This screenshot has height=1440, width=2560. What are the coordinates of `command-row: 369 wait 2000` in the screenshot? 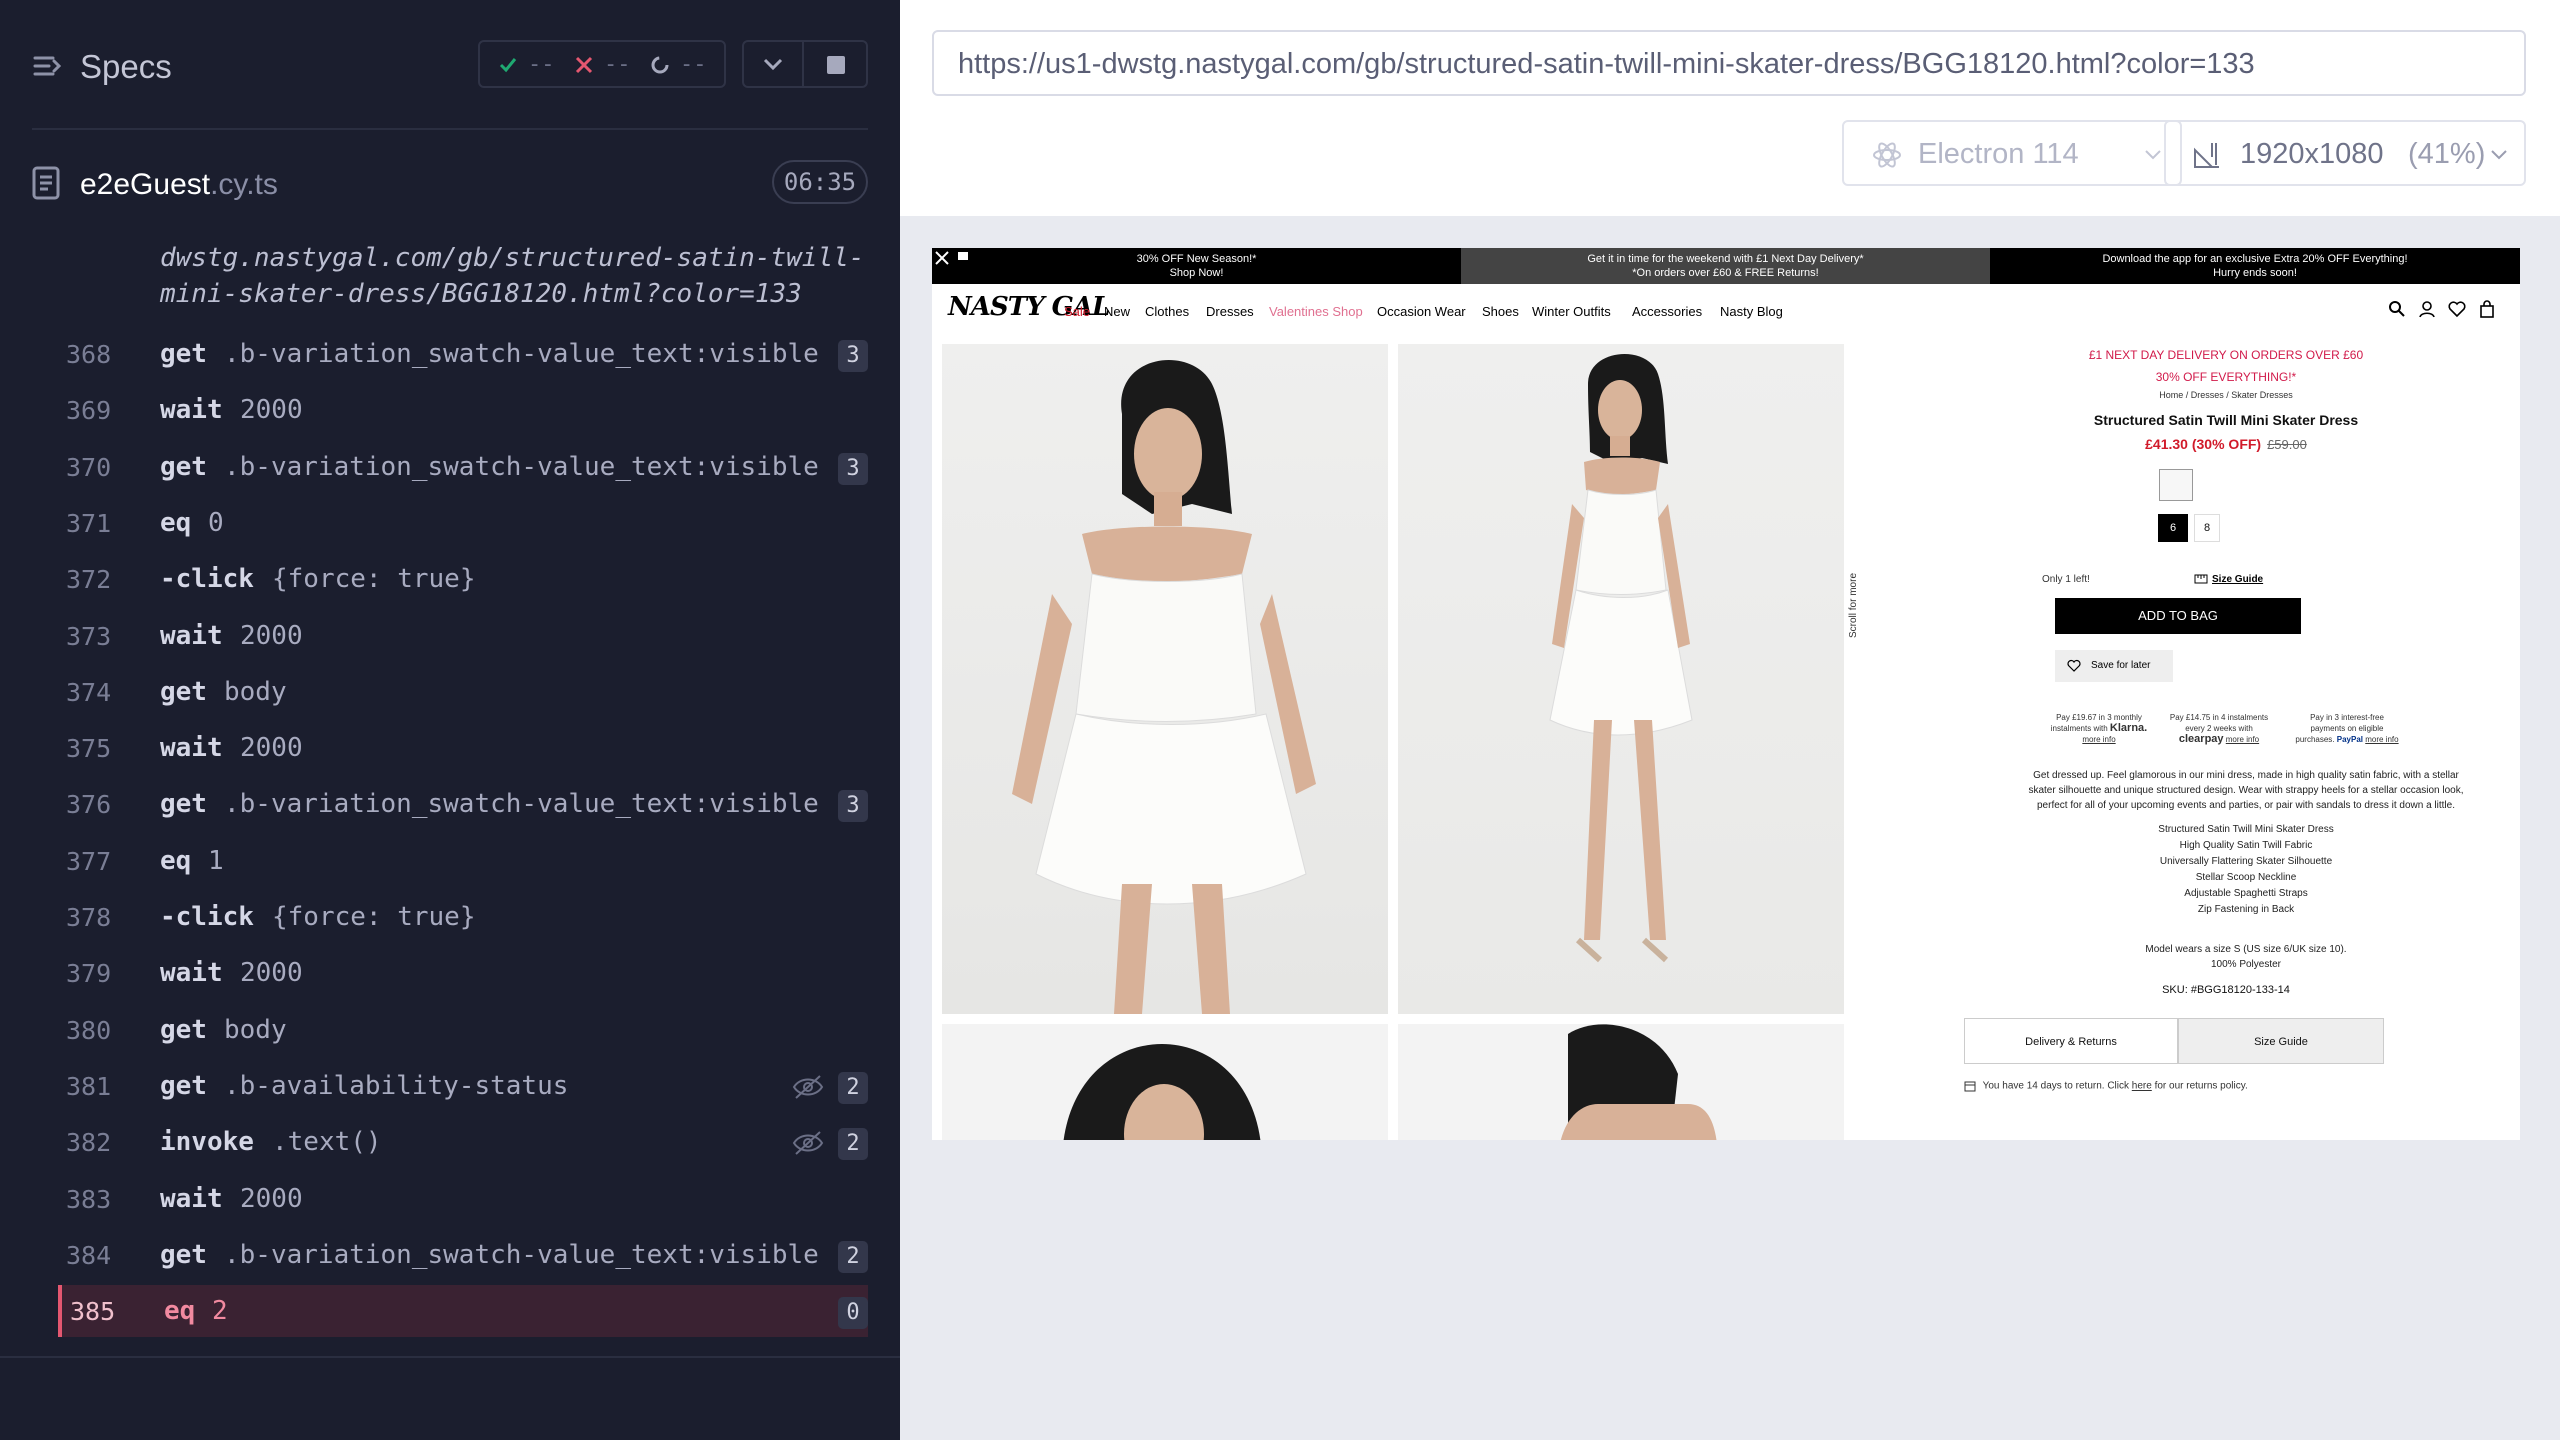 It's located at (463, 410).